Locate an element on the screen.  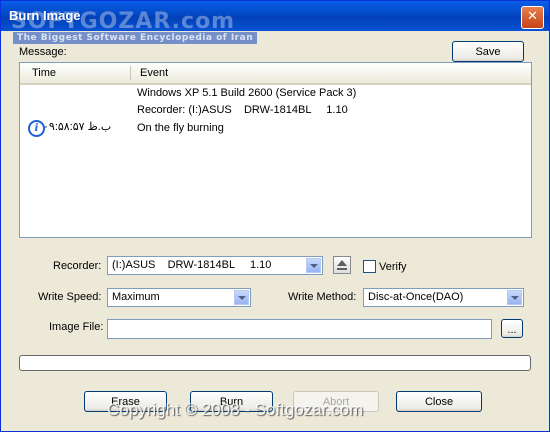
recorder-select: (I:)ASUS DRW-1814BL 1.10 is located at coordinates (215, 265).